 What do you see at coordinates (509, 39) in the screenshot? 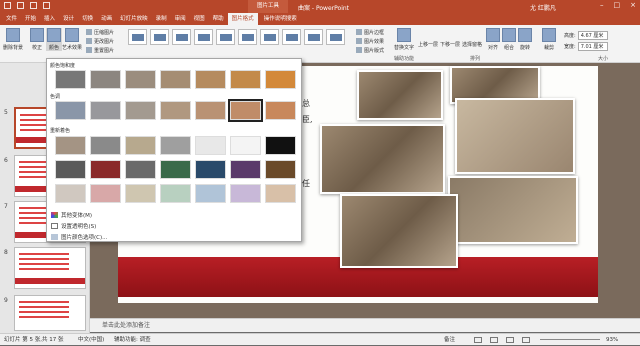
I see `group-button: 组合` at bounding box center [509, 39].